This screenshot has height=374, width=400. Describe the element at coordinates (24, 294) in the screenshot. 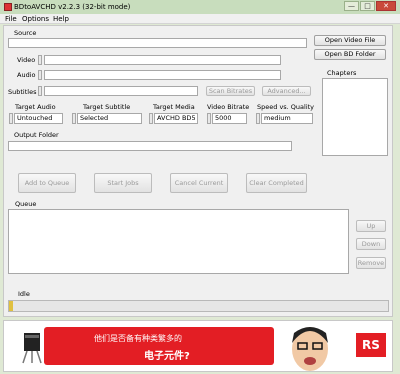

I see `status-text: Idle` at that location.